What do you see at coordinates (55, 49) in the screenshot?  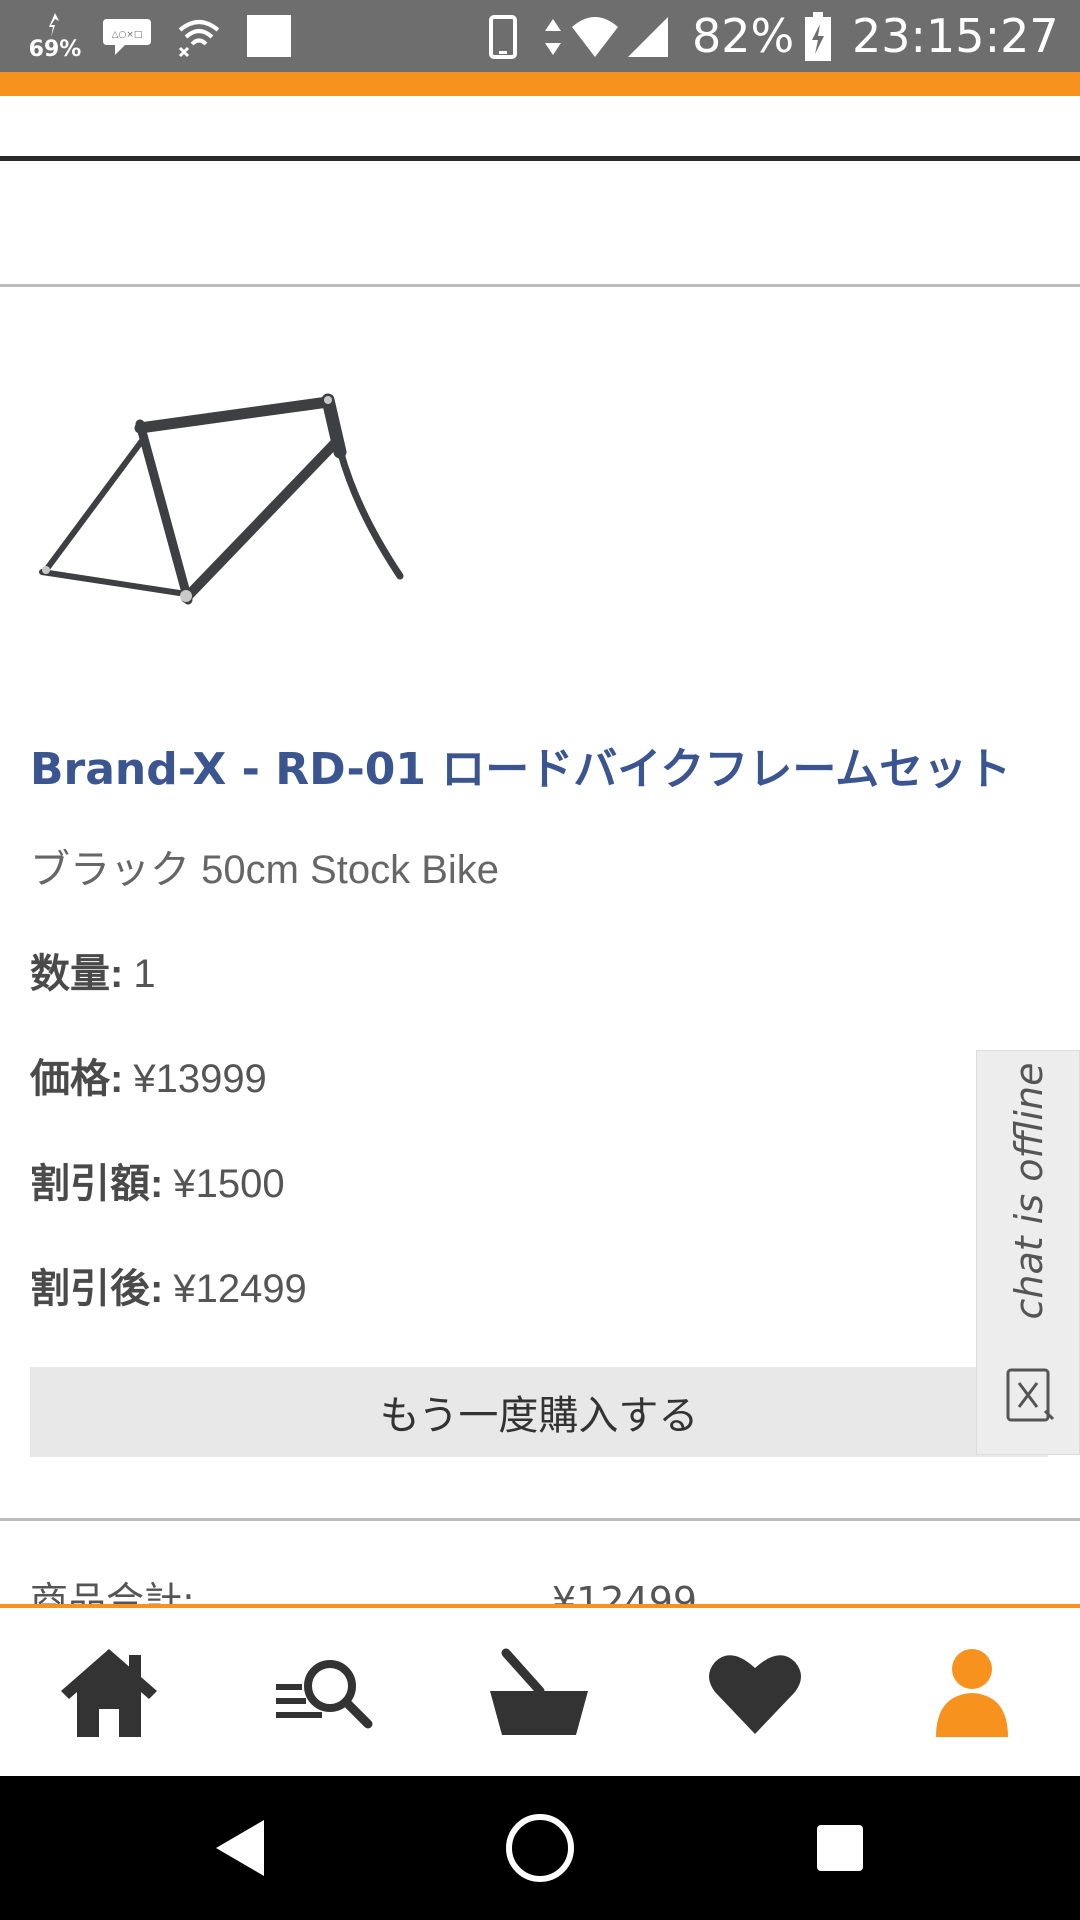 I see `satellite-percent: 69%` at bounding box center [55, 49].